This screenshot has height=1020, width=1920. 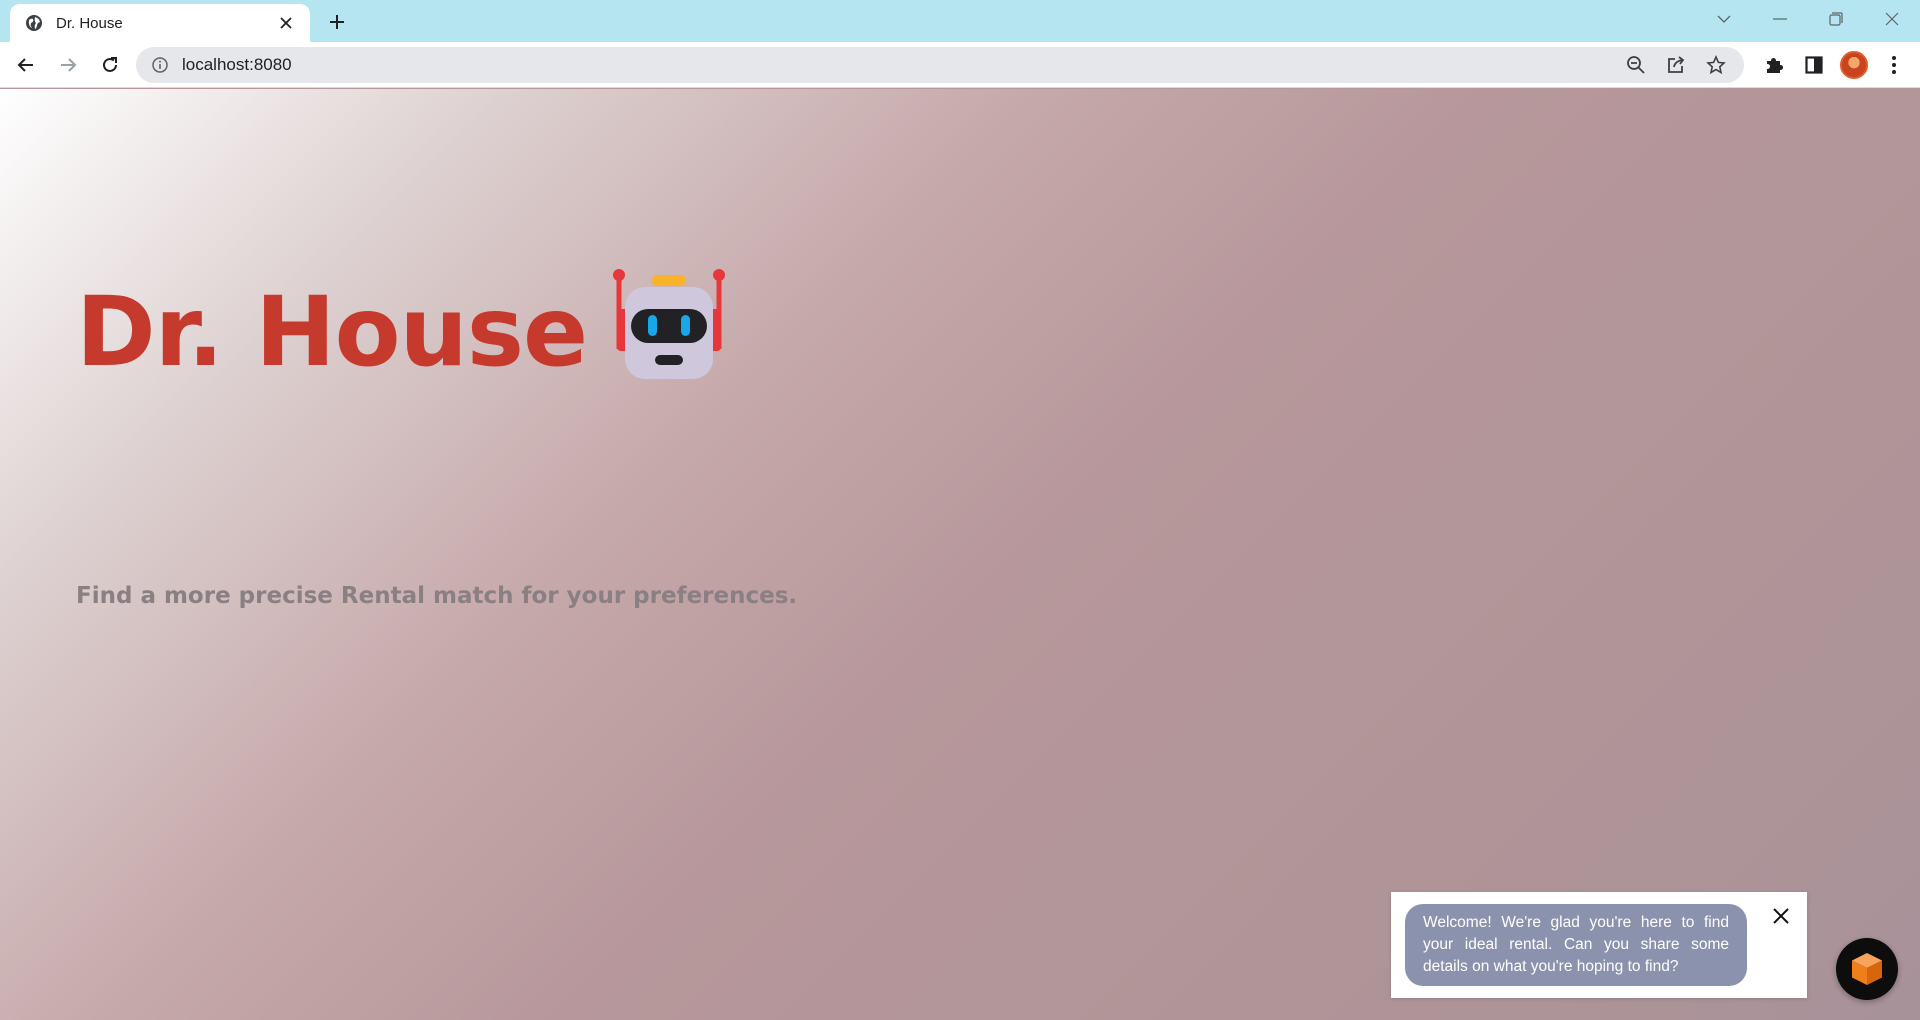 I want to click on star-bookmark-icon, so click(x=1716, y=65).